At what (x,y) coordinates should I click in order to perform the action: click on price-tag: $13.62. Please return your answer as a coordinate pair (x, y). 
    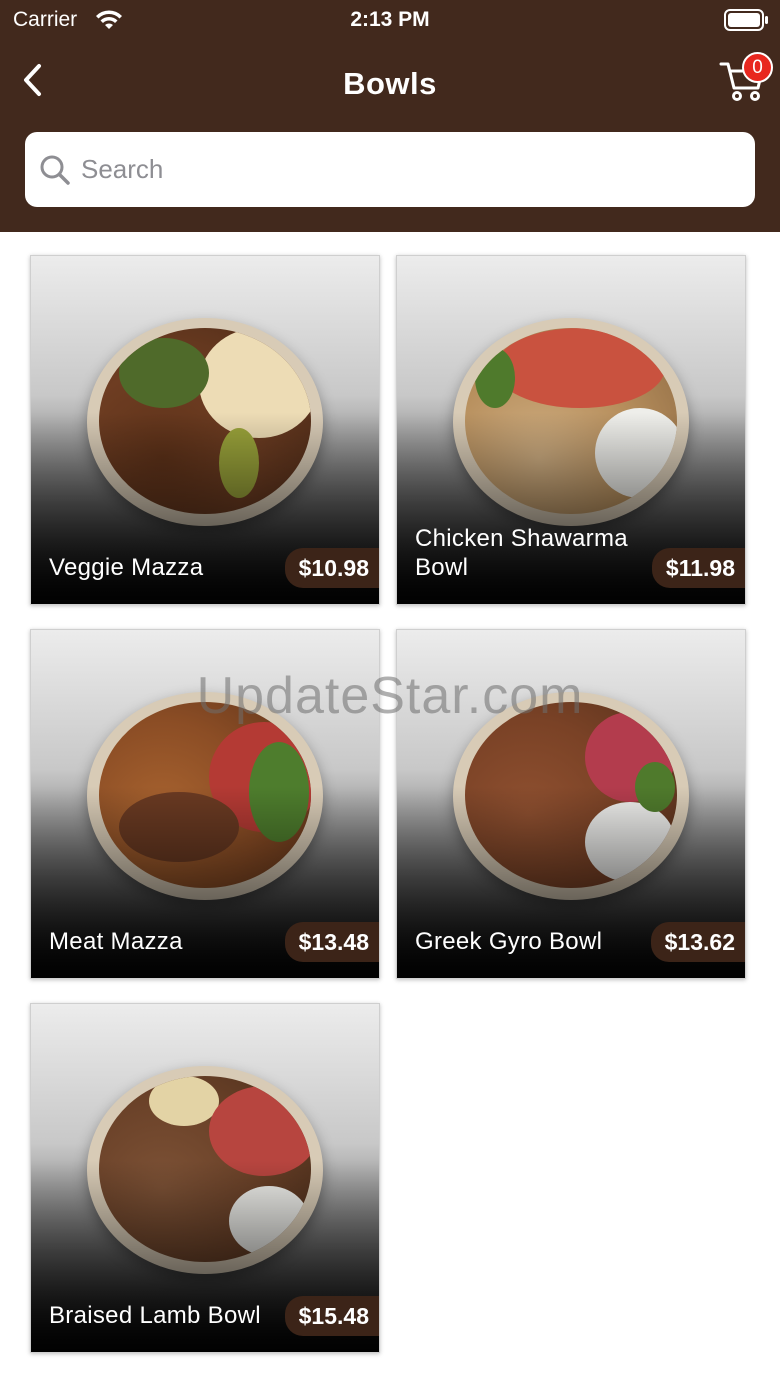
    Looking at the image, I should click on (697, 942).